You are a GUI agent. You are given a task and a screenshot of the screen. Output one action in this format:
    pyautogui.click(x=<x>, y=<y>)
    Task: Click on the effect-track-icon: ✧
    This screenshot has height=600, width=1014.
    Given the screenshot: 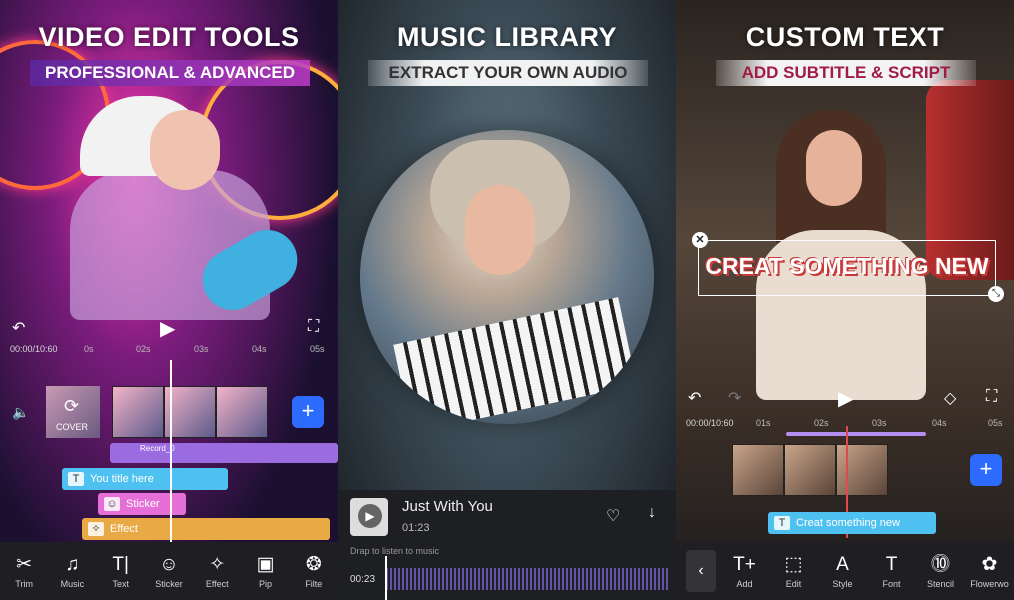 What is the action you would take?
    pyautogui.click(x=96, y=529)
    